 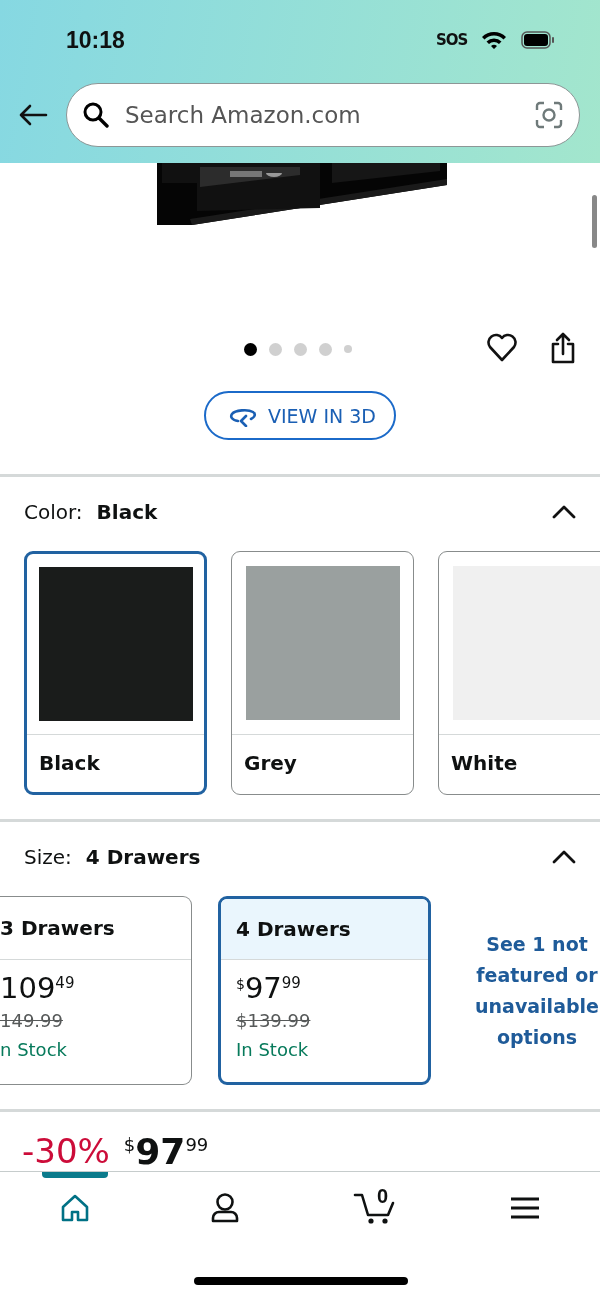 I want to click on list-price: 149.99, so click(x=32, y=1020).